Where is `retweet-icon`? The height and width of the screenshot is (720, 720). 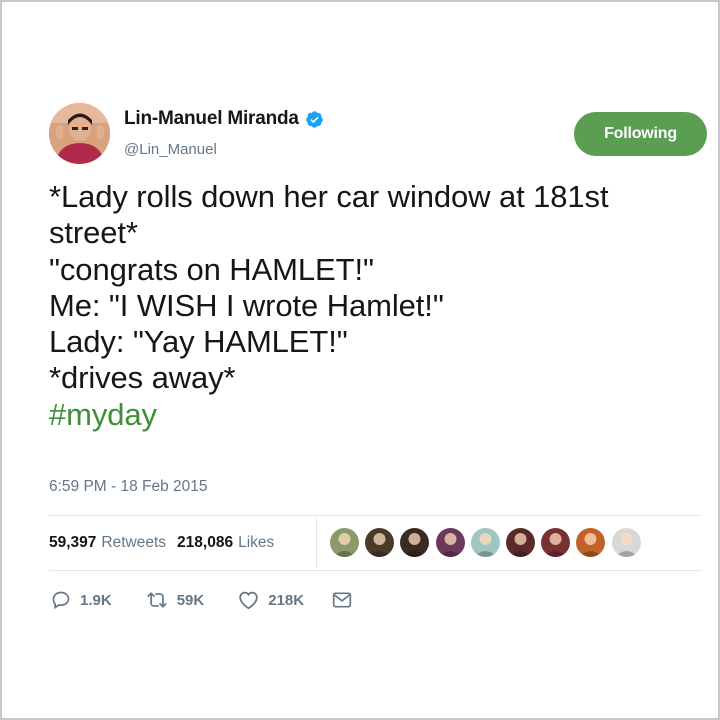 retweet-icon is located at coordinates (156, 600).